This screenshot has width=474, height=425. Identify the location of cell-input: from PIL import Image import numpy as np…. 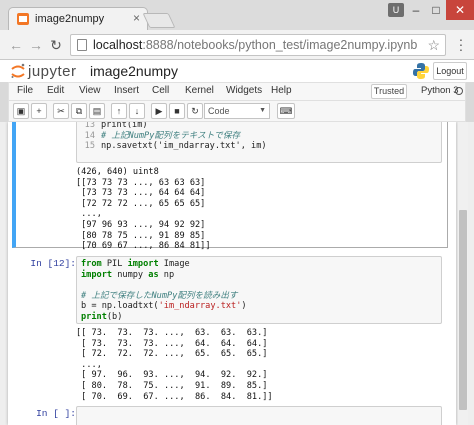
(259, 290).